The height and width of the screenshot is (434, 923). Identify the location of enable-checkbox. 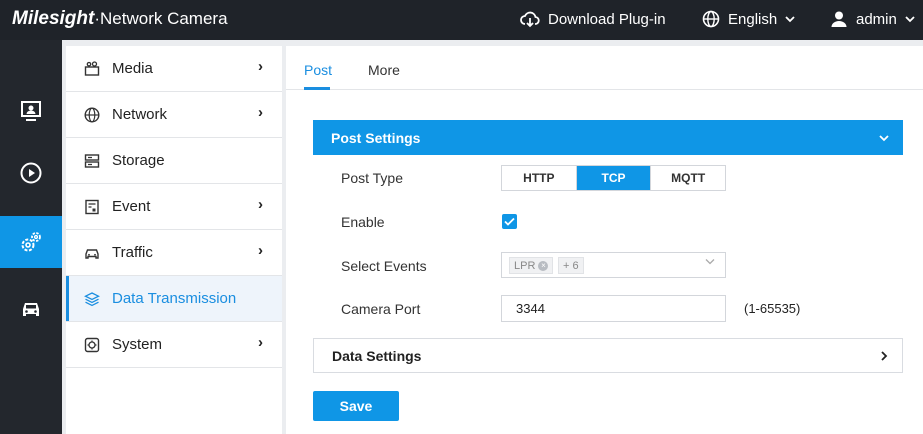
(509, 221).